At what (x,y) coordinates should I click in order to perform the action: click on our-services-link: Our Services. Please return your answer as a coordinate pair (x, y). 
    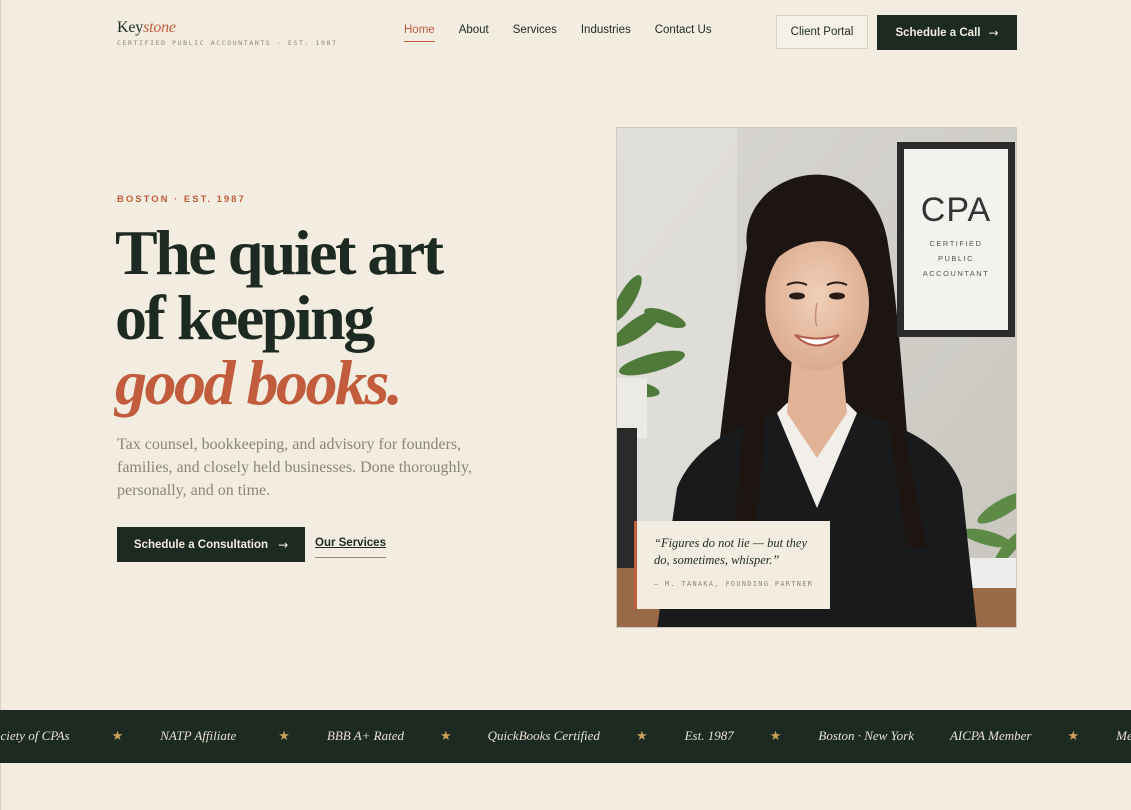
    Looking at the image, I should click on (350, 547).